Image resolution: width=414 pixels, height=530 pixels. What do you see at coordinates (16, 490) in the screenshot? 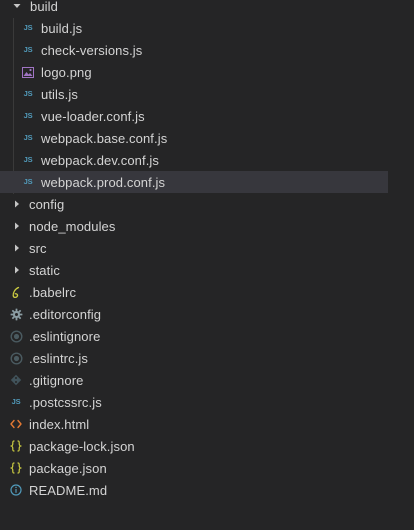
I see `info-icon` at bounding box center [16, 490].